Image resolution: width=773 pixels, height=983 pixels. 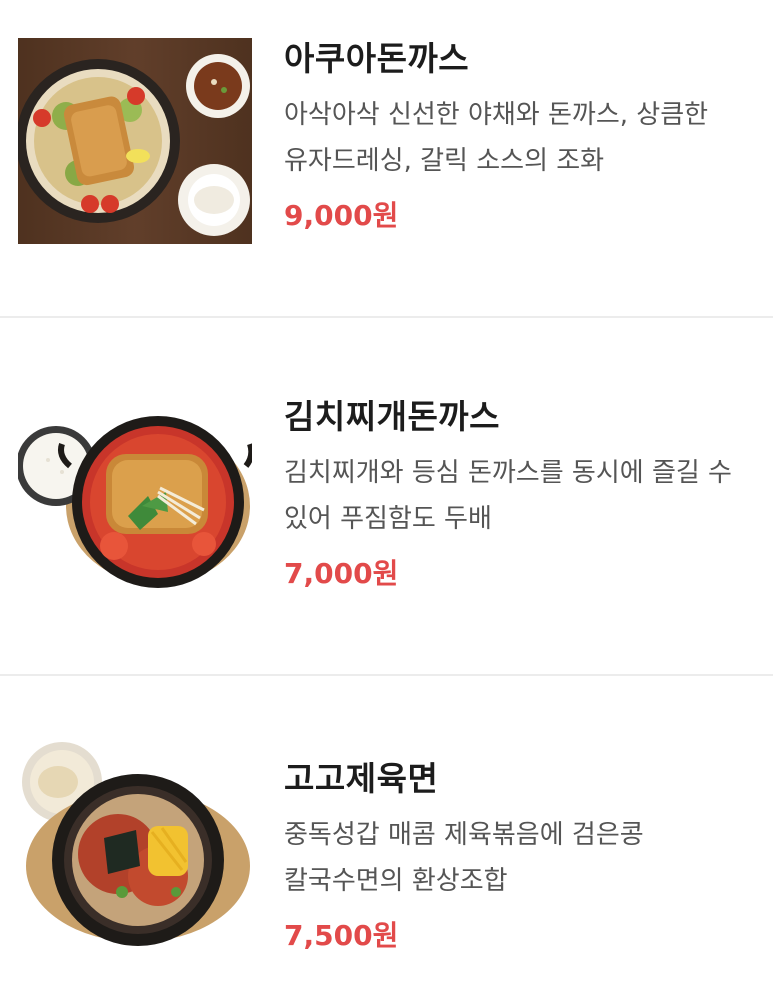 I want to click on item-price: 9,000원, so click(x=341, y=215).